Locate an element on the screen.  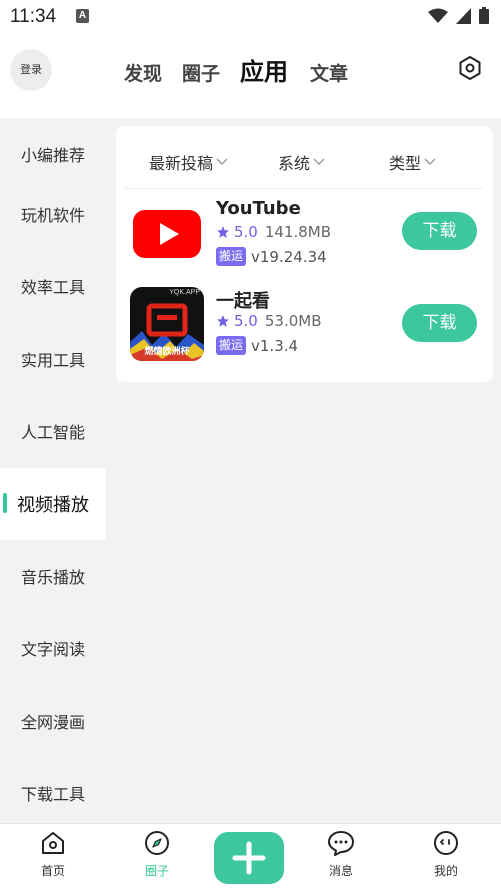
sidebar-item-label: 实用工具 is located at coordinates (52, 360).